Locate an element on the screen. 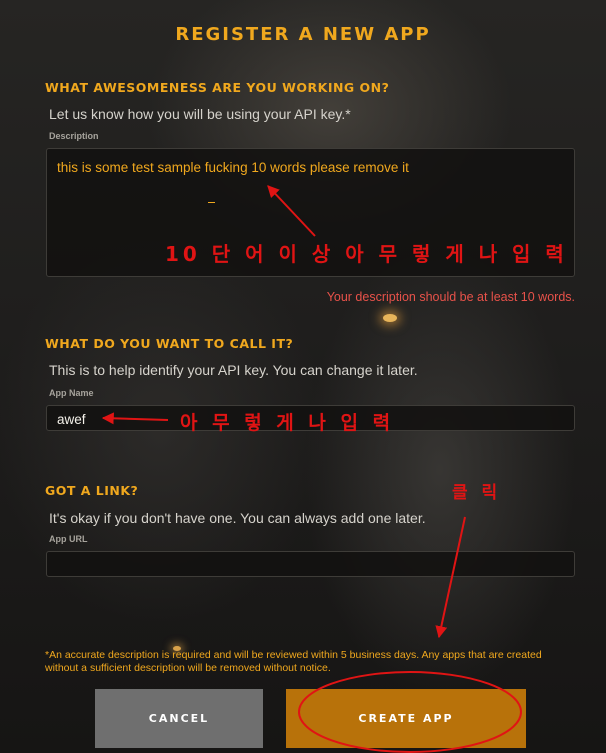 The height and width of the screenshot is (753, 606). annotation-description-note: 10 단 어 이 상 아 무 렇 게 나 입 력 is located at coordinates (366, 254).